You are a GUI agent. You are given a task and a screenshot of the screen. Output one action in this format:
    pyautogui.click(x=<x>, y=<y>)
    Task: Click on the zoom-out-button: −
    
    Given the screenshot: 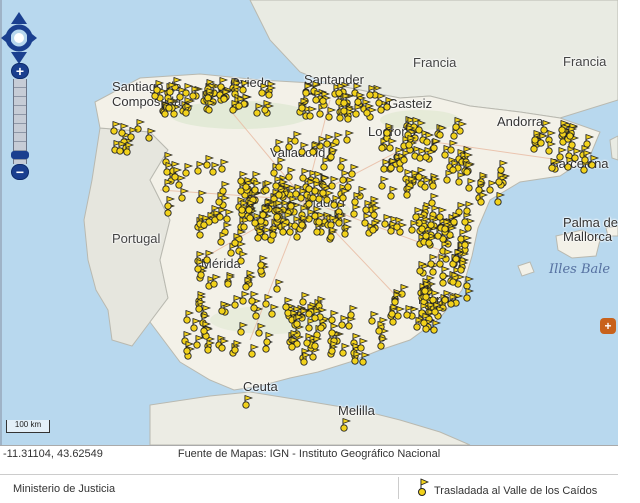 What is the action you would take?
    pyautogui.click(x=20, y=172)
    